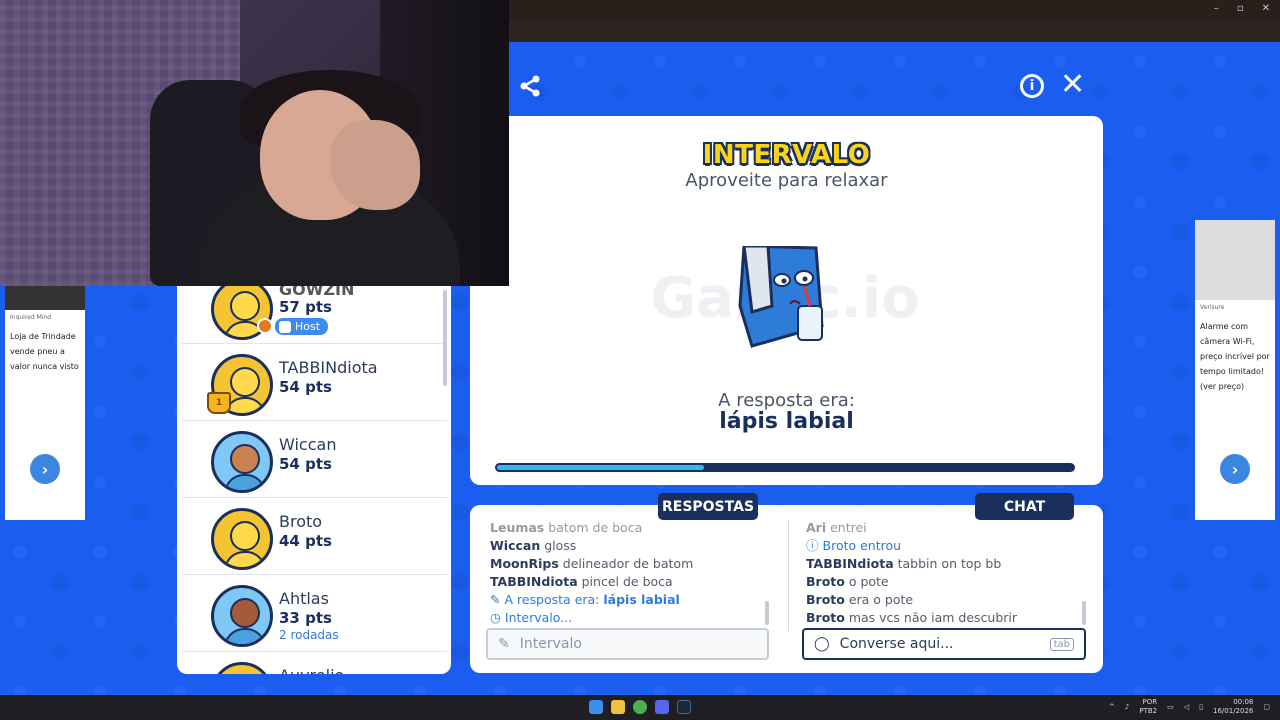 This screenshot has width=1280, height=720. Describe the element at coordinates (1186, 707) in the screenshot. I see `volume-icon: ◁` at that location.